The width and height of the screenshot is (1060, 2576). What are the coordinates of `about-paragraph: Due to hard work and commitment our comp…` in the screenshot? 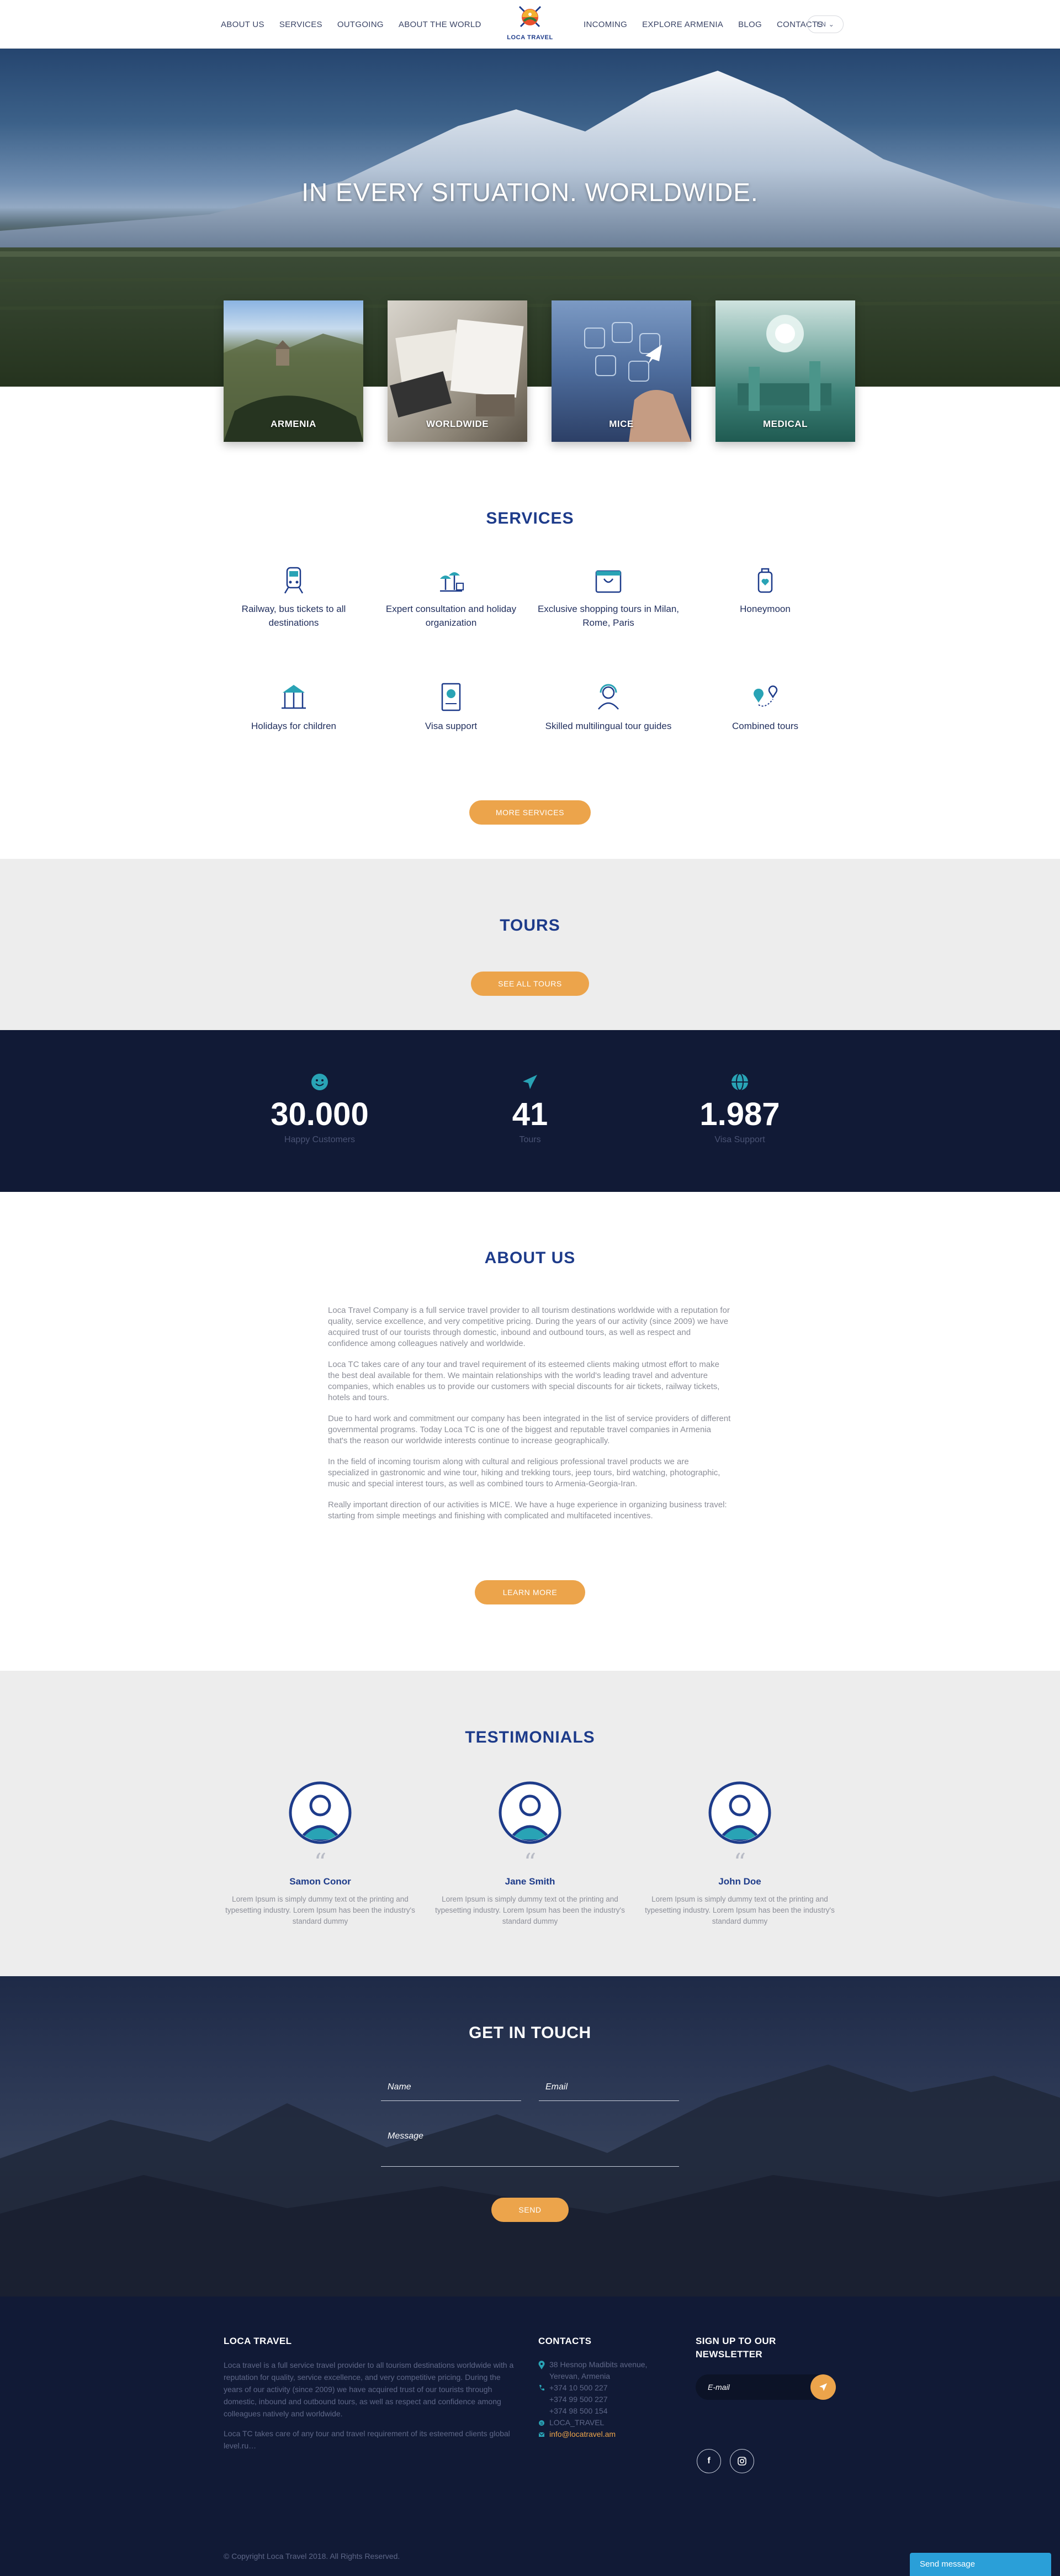 It's located at (529, 1429).